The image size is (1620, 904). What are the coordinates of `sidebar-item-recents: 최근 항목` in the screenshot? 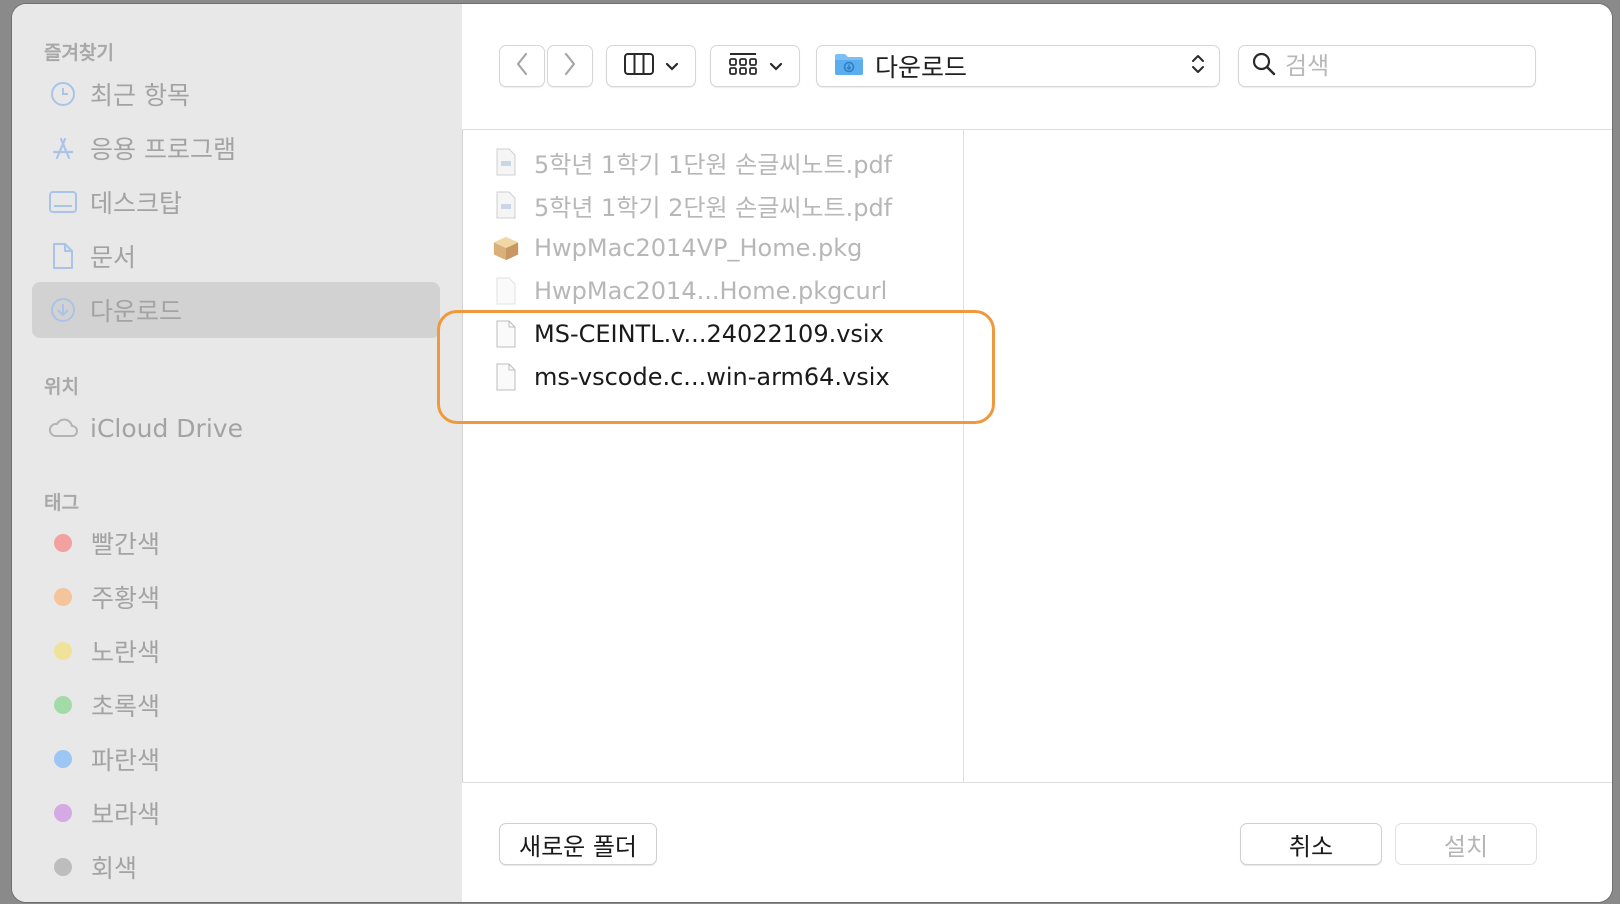 It's located at (236, 94).